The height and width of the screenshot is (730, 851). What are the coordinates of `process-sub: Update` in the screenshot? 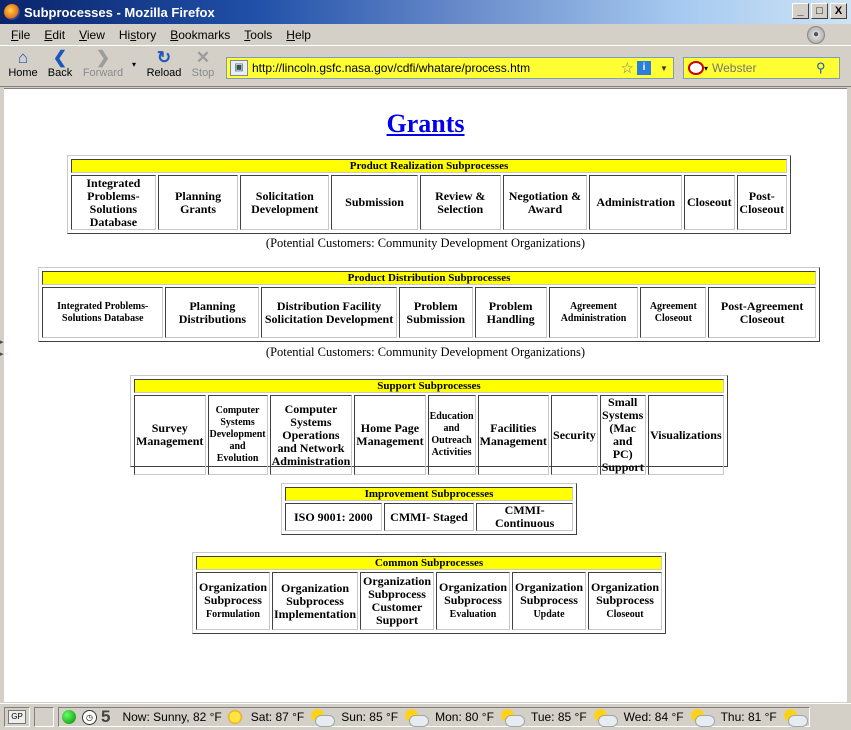 It's located at (549, 614).